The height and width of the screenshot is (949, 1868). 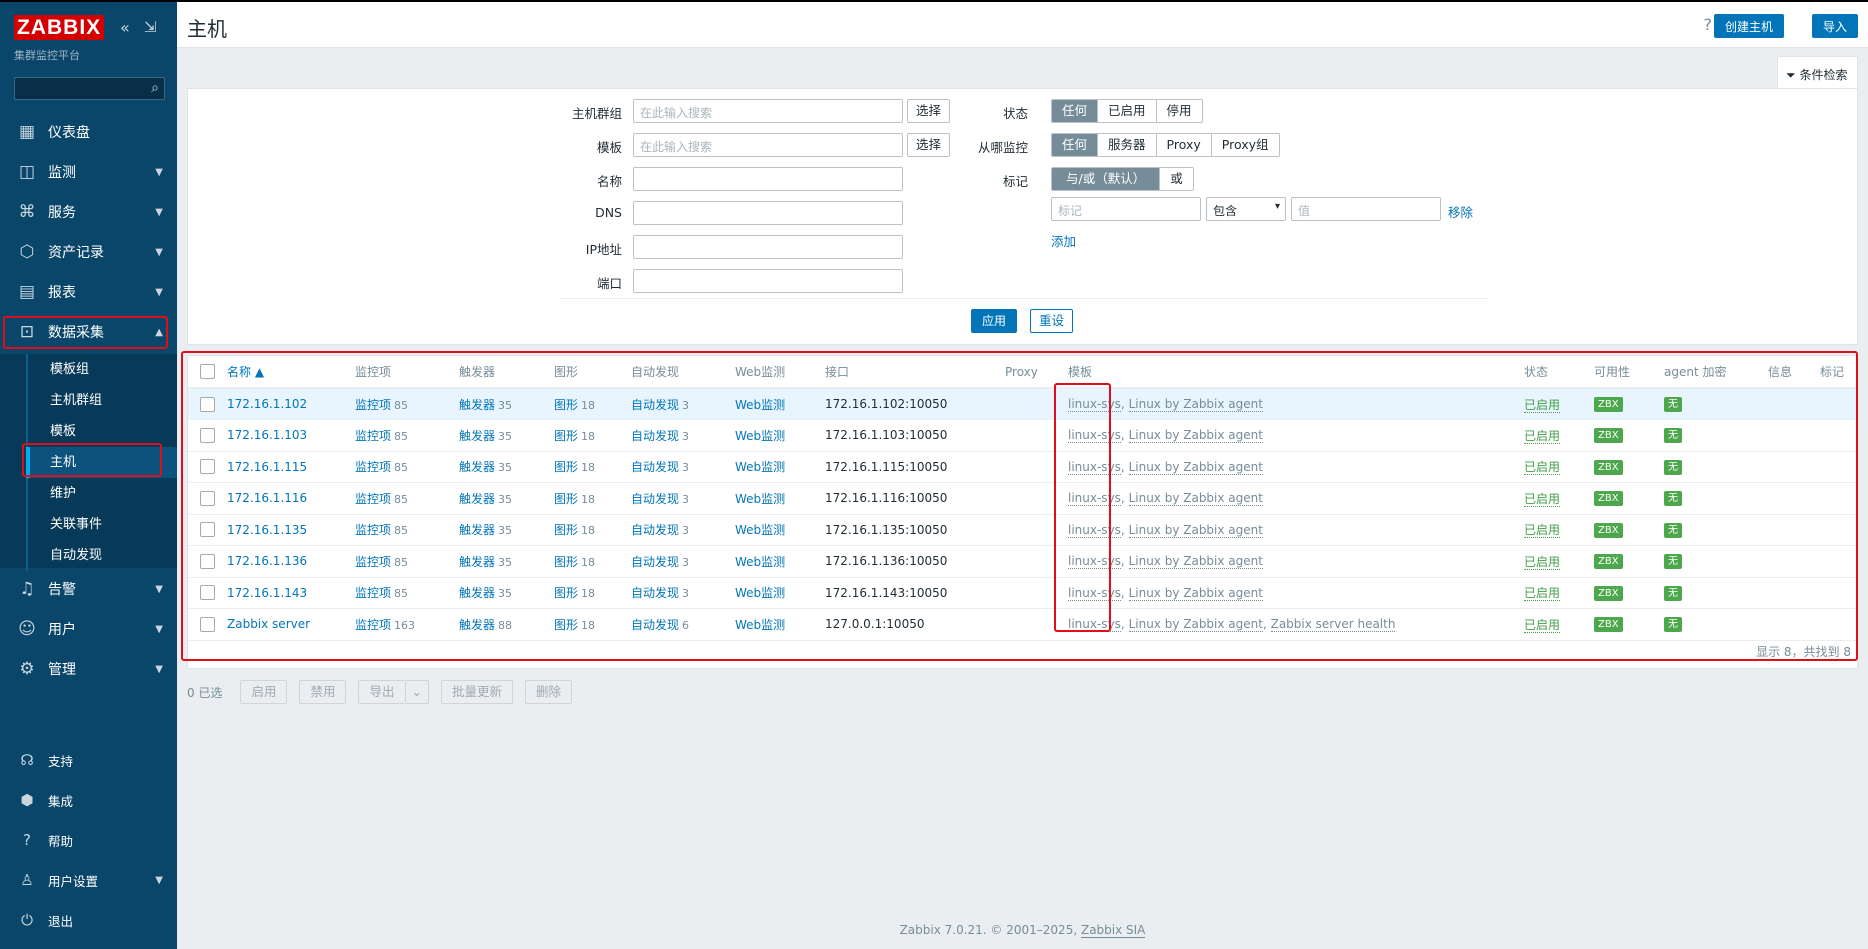 What do you see at coordinates (101, 400) in the screenshot?
I see `submenu-host-groups: 主机群组` at bounding box center [101, 400].